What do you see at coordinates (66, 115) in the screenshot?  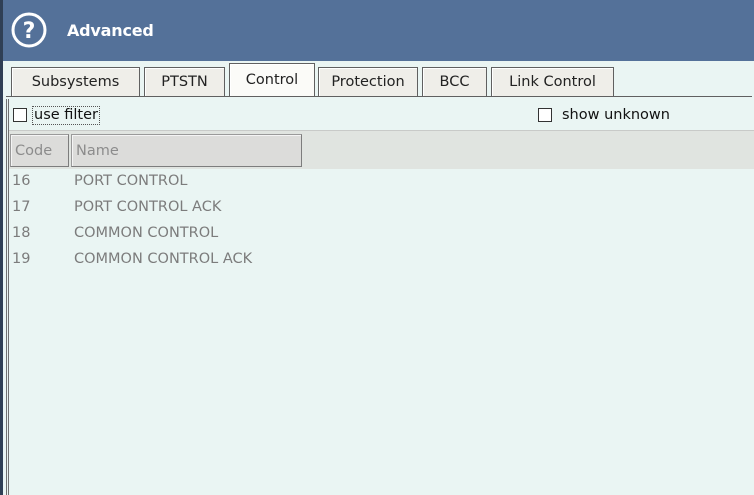 I see `use-filter-label: use filter` at bounding box center [66, 115].